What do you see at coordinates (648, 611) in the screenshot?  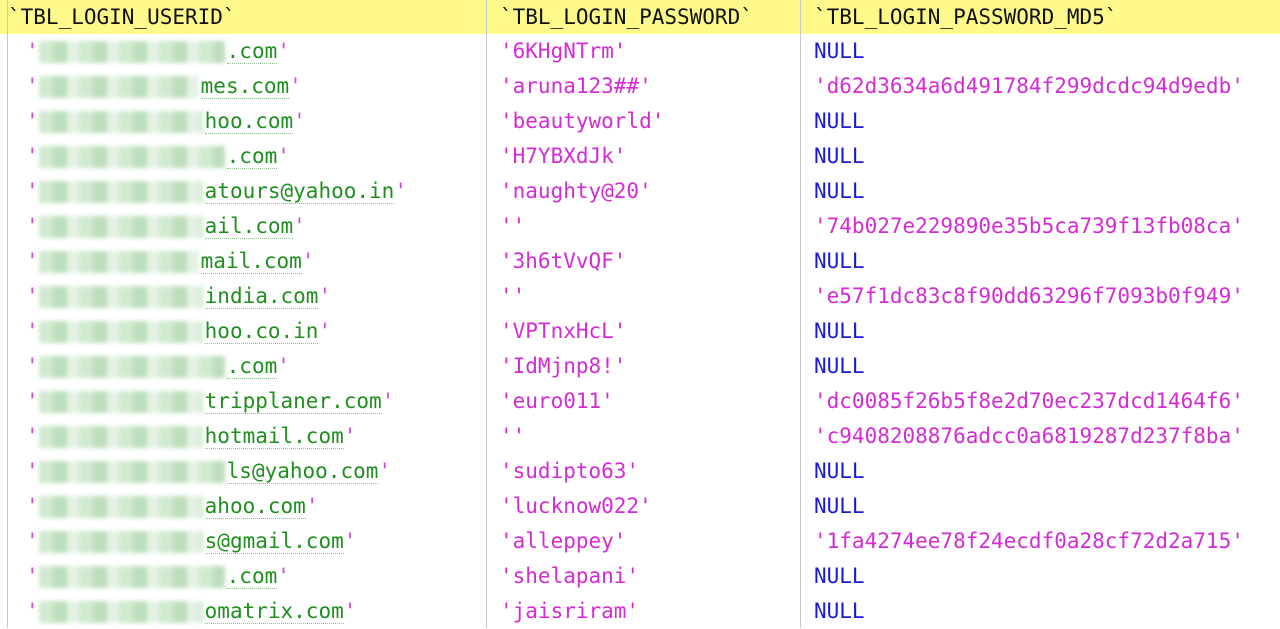 I see `cell-password: 'jaisriram'` at bounding box center [648, 611].